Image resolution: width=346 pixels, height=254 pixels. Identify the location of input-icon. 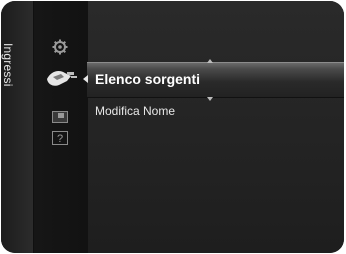
(62, 78).